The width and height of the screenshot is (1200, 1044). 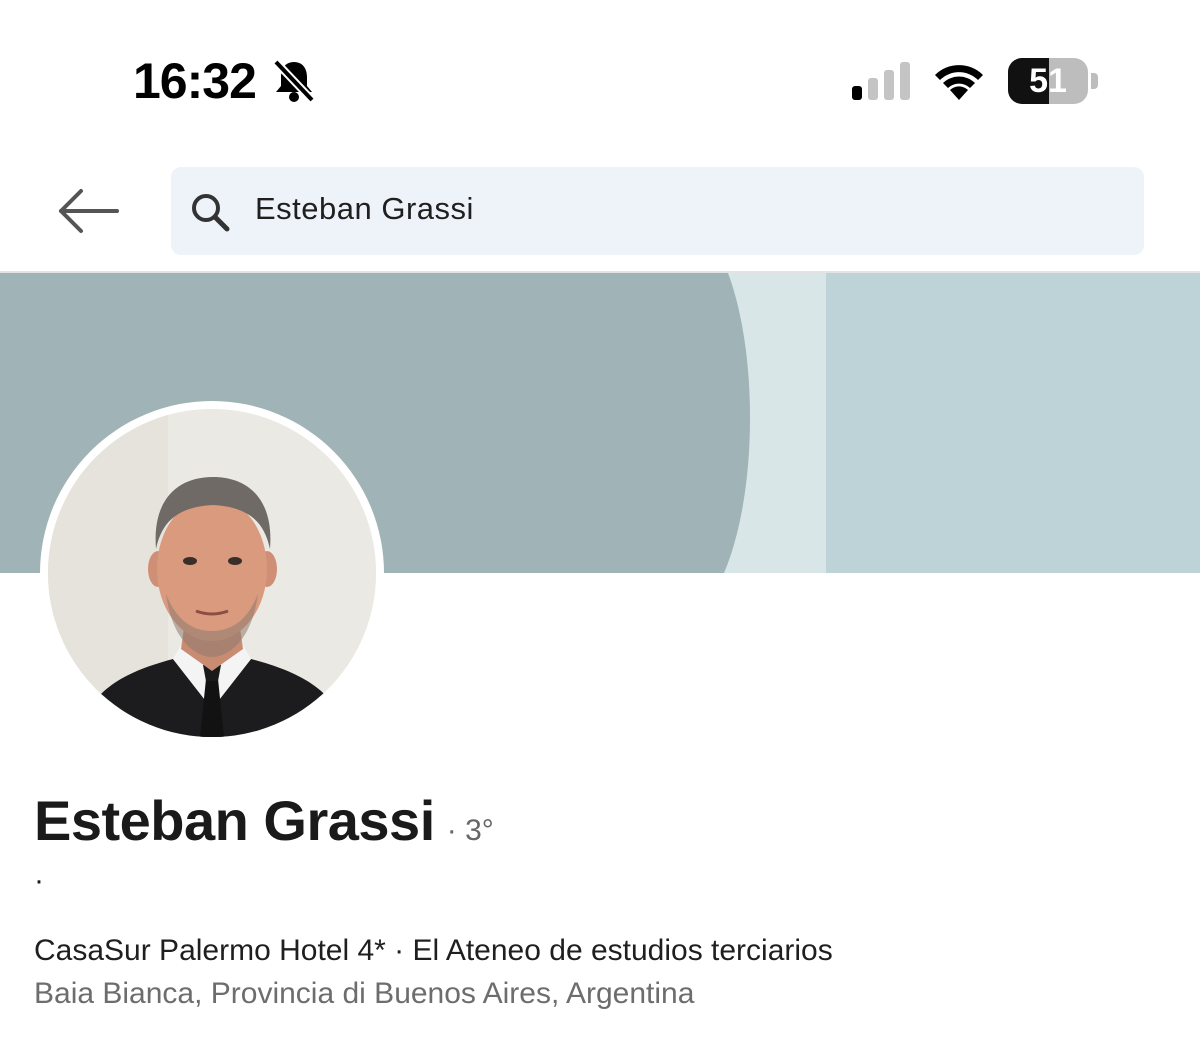 What do you see at coordinates (600, 75) in the screenshot?
I see `status-bar: 16:32 51` at bounding box center [600, 75].